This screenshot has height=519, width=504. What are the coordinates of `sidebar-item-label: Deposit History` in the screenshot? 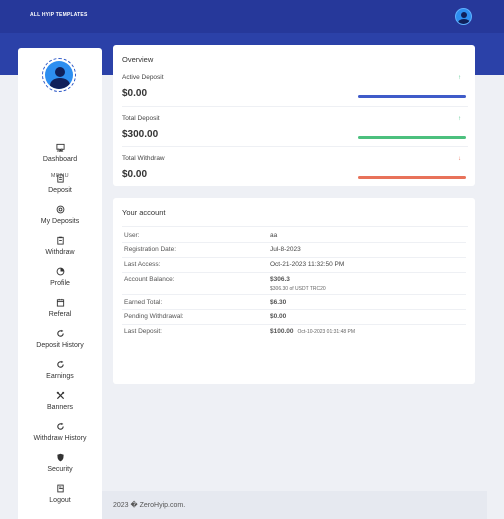 It's located at (60, 345).